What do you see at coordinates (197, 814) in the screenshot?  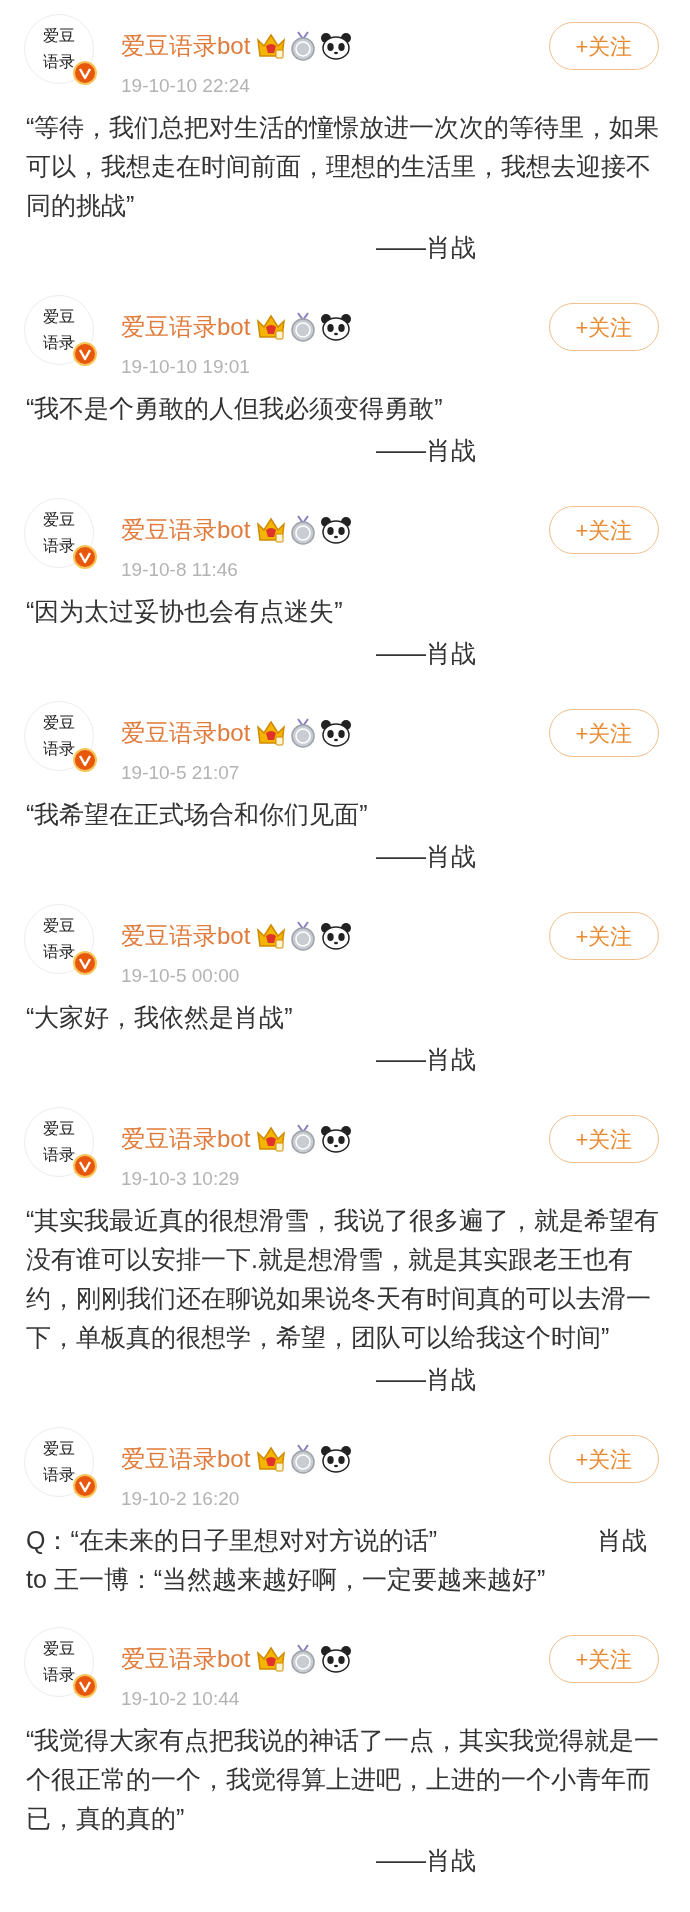 I see `post-text: “我希望在正式场合和你们见面”` at bounding box center [197, 814].